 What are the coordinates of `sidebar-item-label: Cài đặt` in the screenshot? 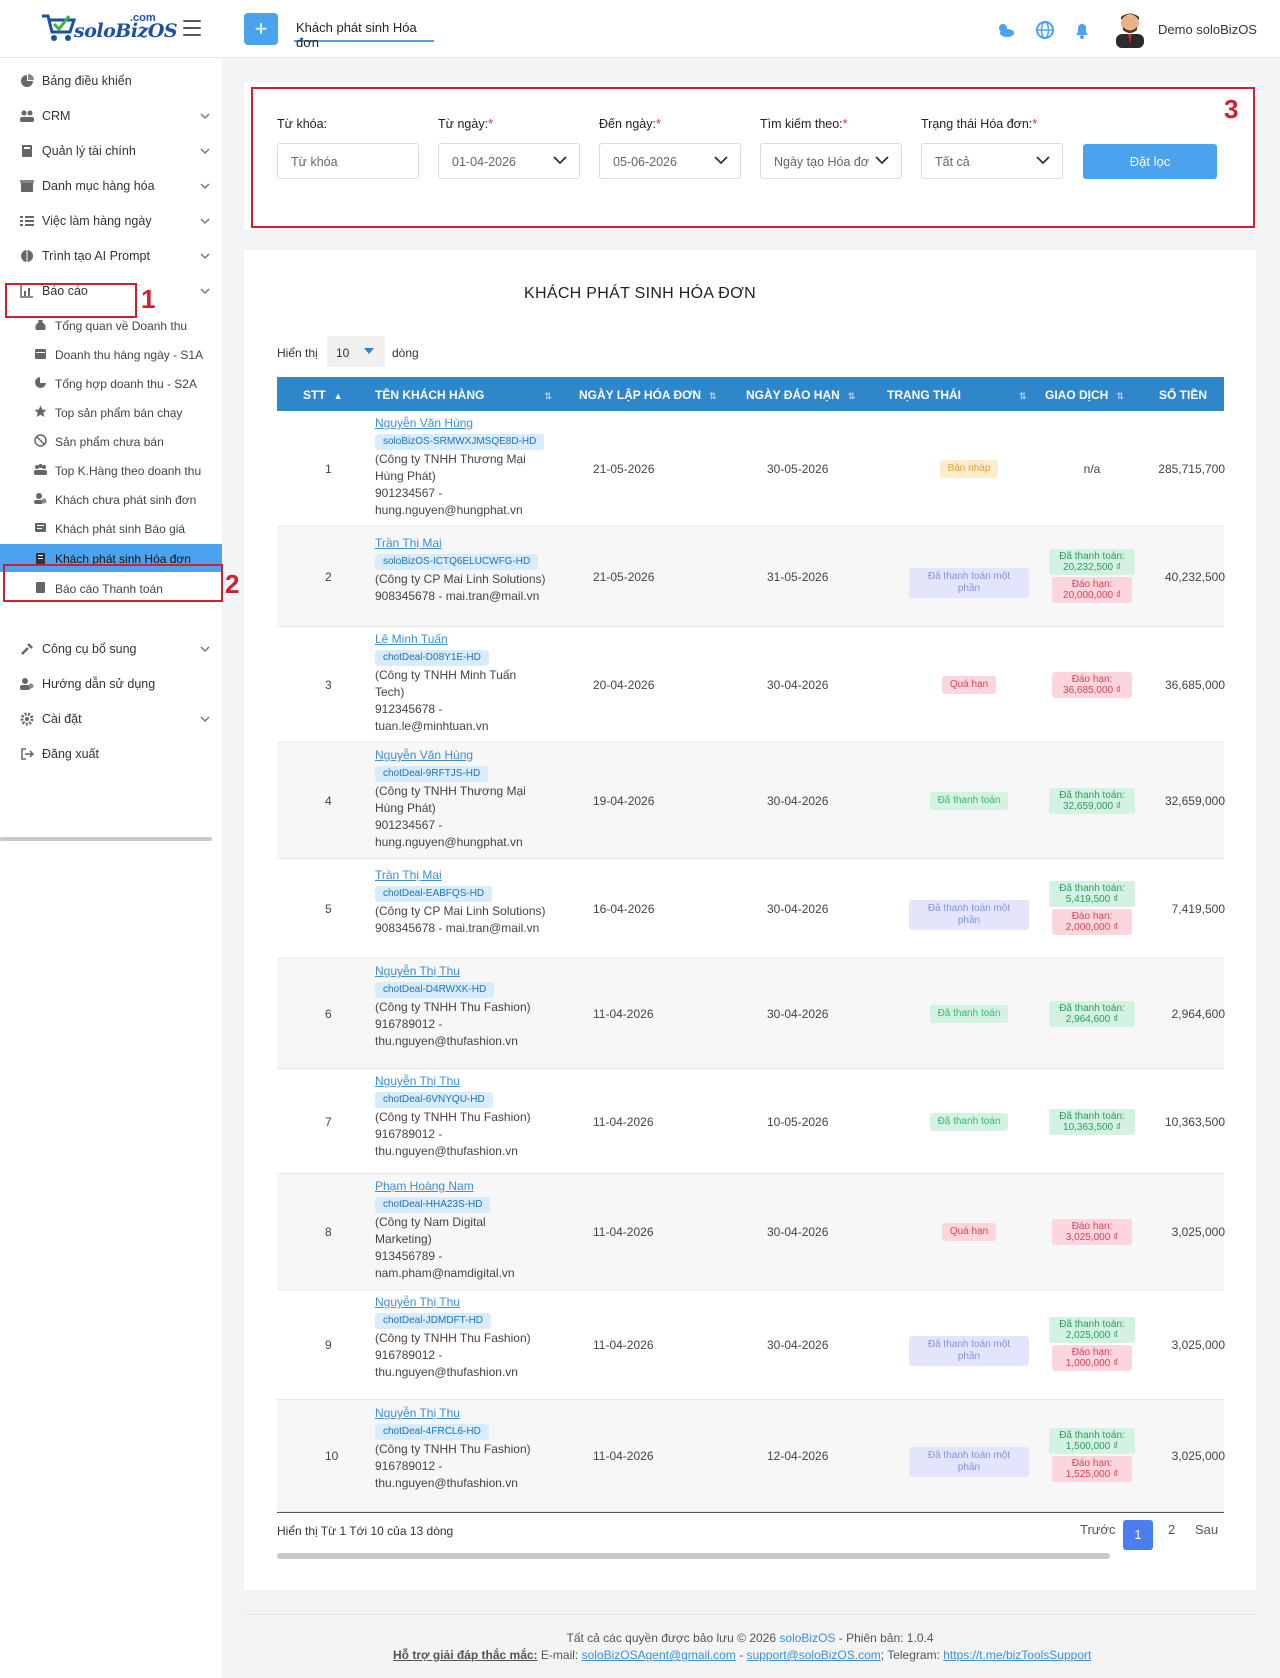 It's located at (62, 719).